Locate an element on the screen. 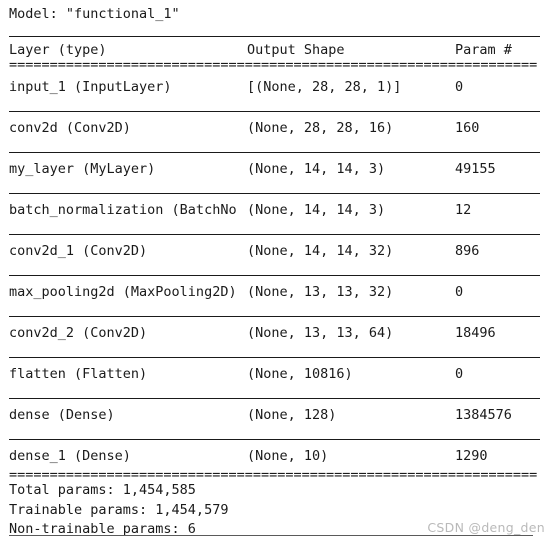  cell-layer: conv2d_1 (Conv2D) is located at coordinates (78, 251).